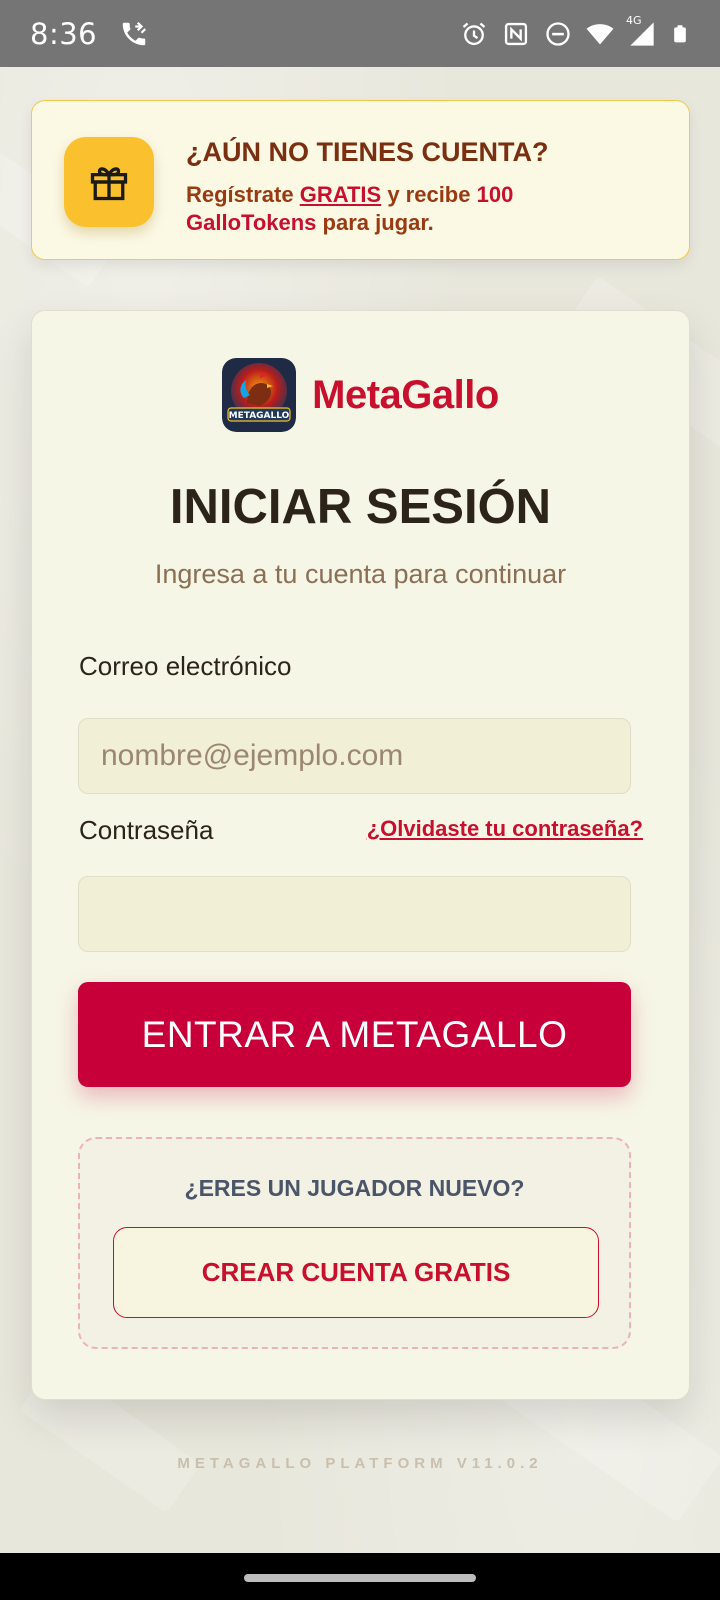 The height and width of the screenshot is (1600, 720). I want to click on promo-free-link: GRATIS, so click(340, 194).